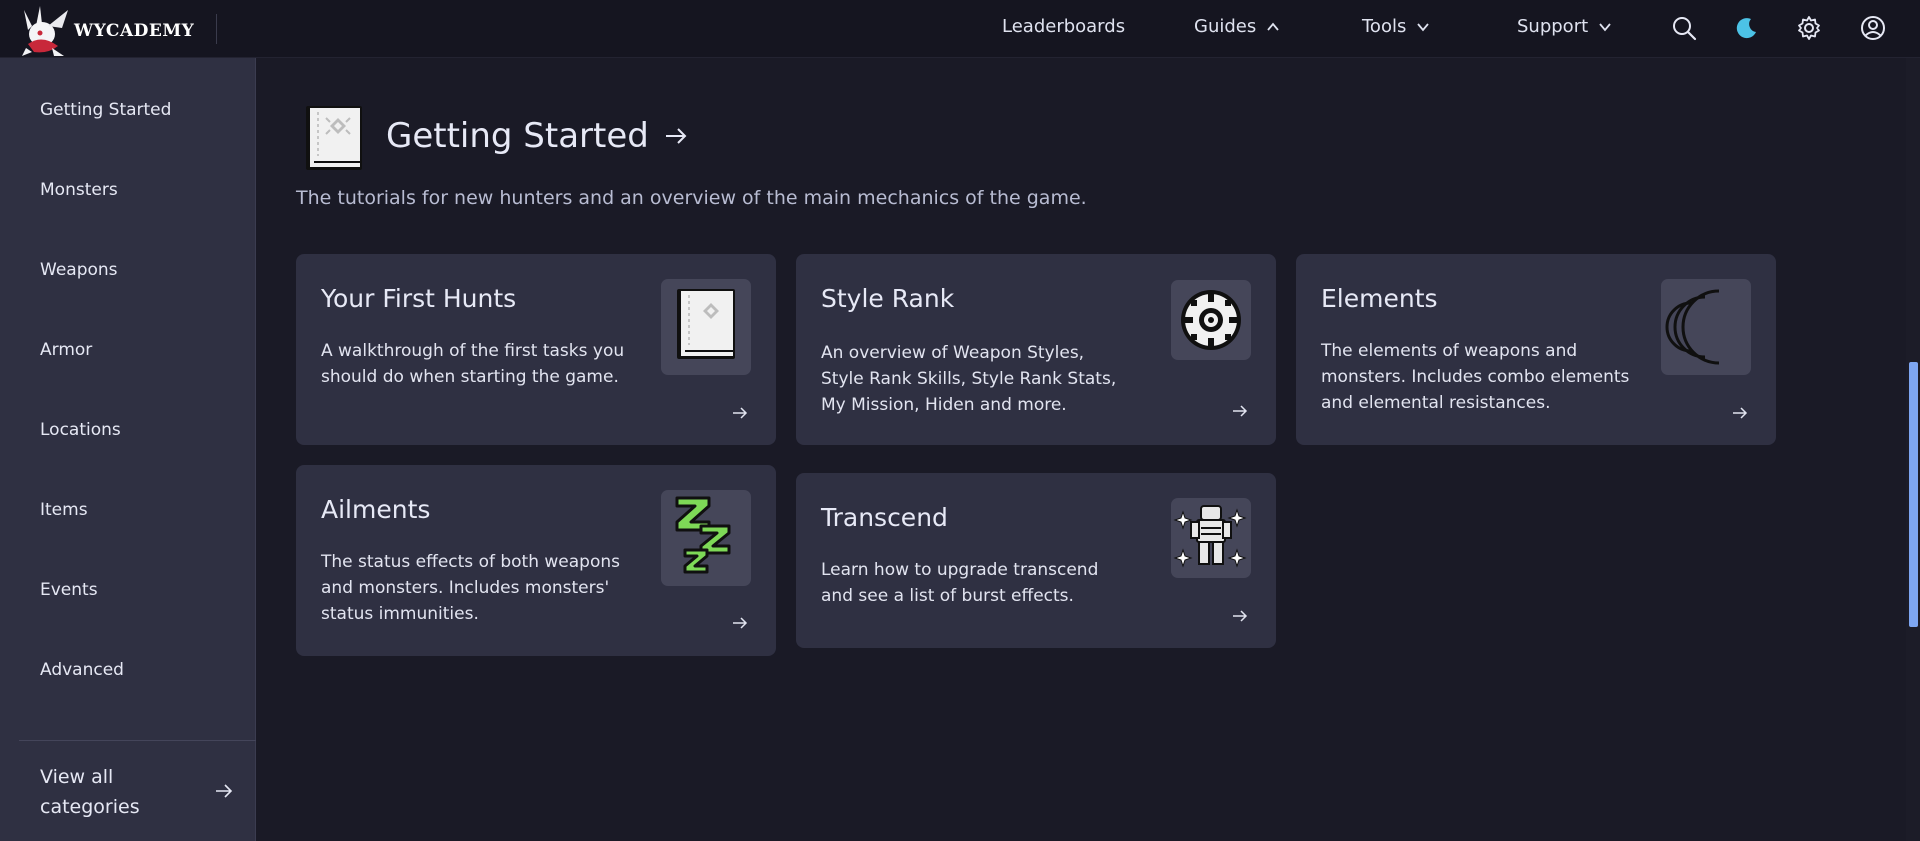 This screenshot has width=1920, height=841. Describe the element at coordinates (1384, 26) in the screenshot. I see `nav-label: Tools` at that location.